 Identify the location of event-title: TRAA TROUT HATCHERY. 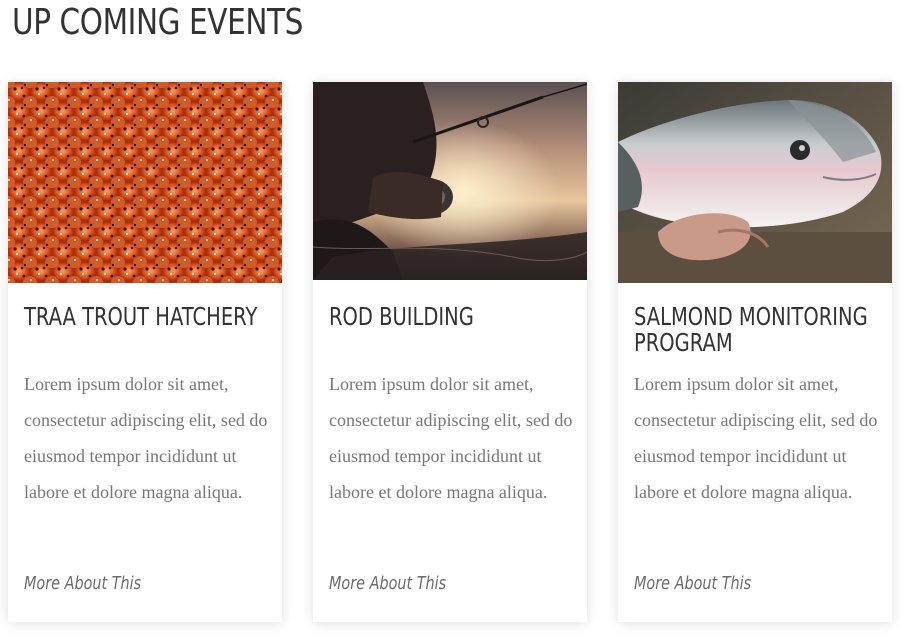
(141, 316).